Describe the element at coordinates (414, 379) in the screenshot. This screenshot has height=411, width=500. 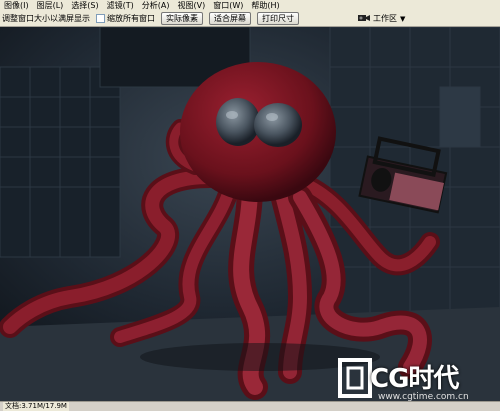
I see `watermark-logo-text: CG时代` at that location.